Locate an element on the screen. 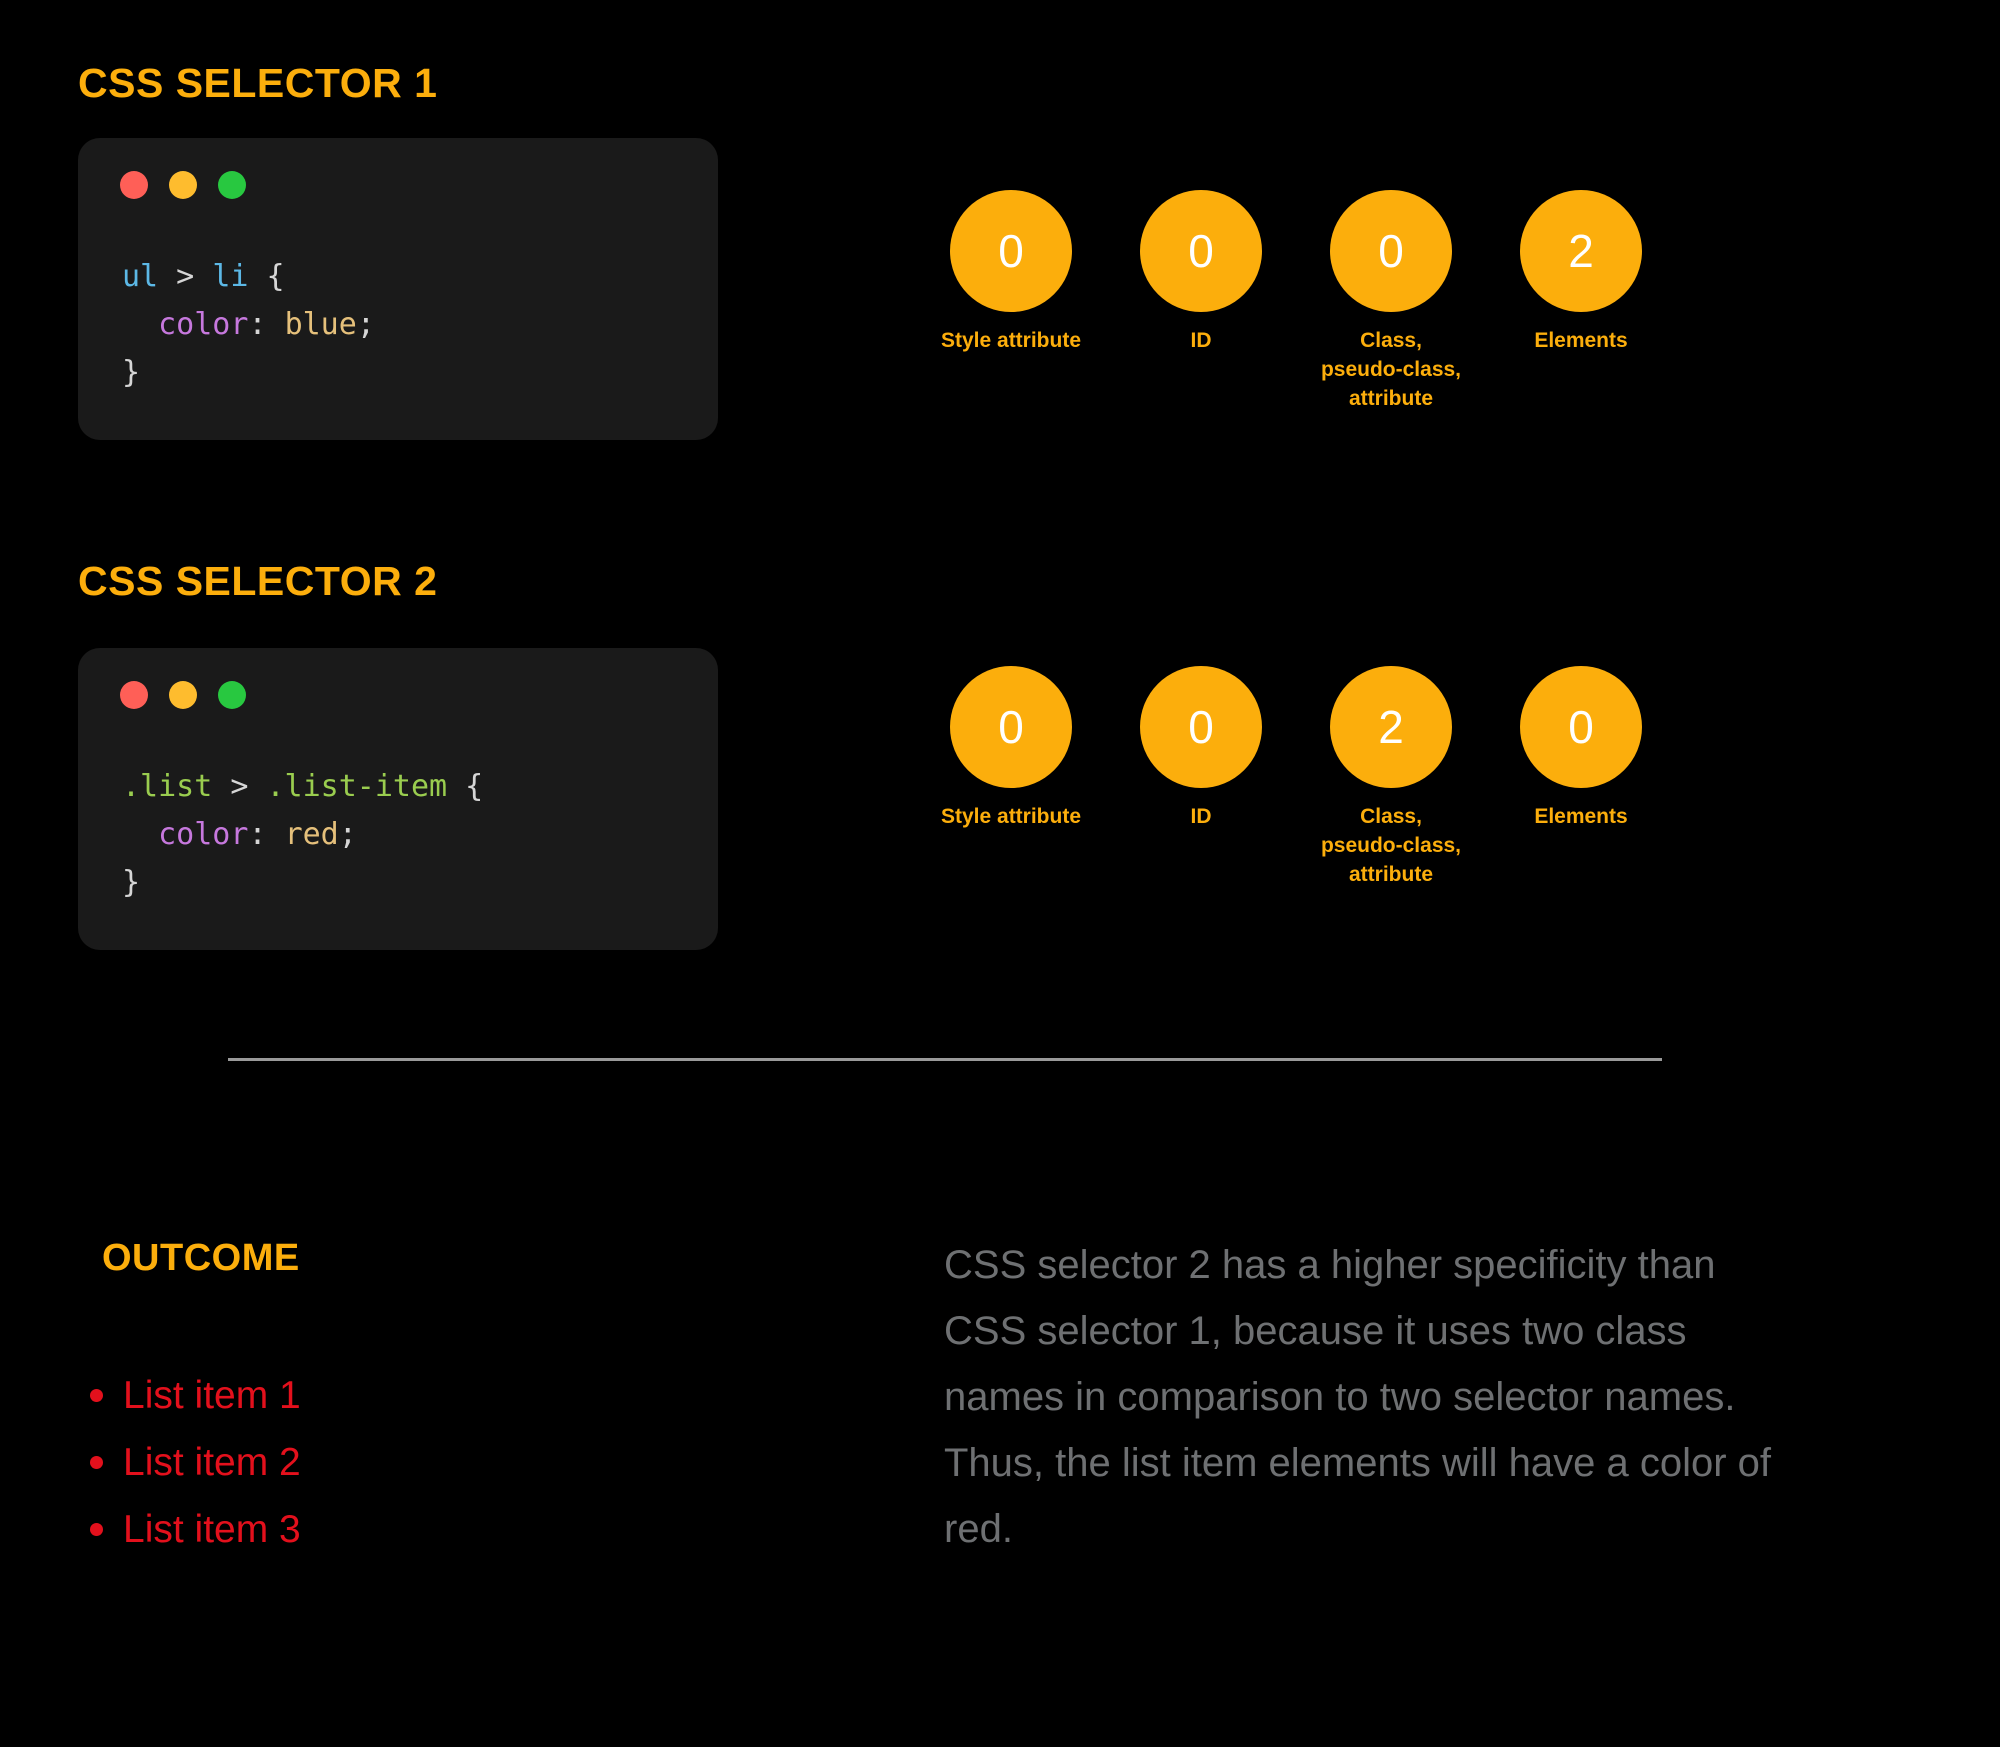 The image size is (2000, 1747). list-item: List item 2 is located at coordinates (195, 1462).